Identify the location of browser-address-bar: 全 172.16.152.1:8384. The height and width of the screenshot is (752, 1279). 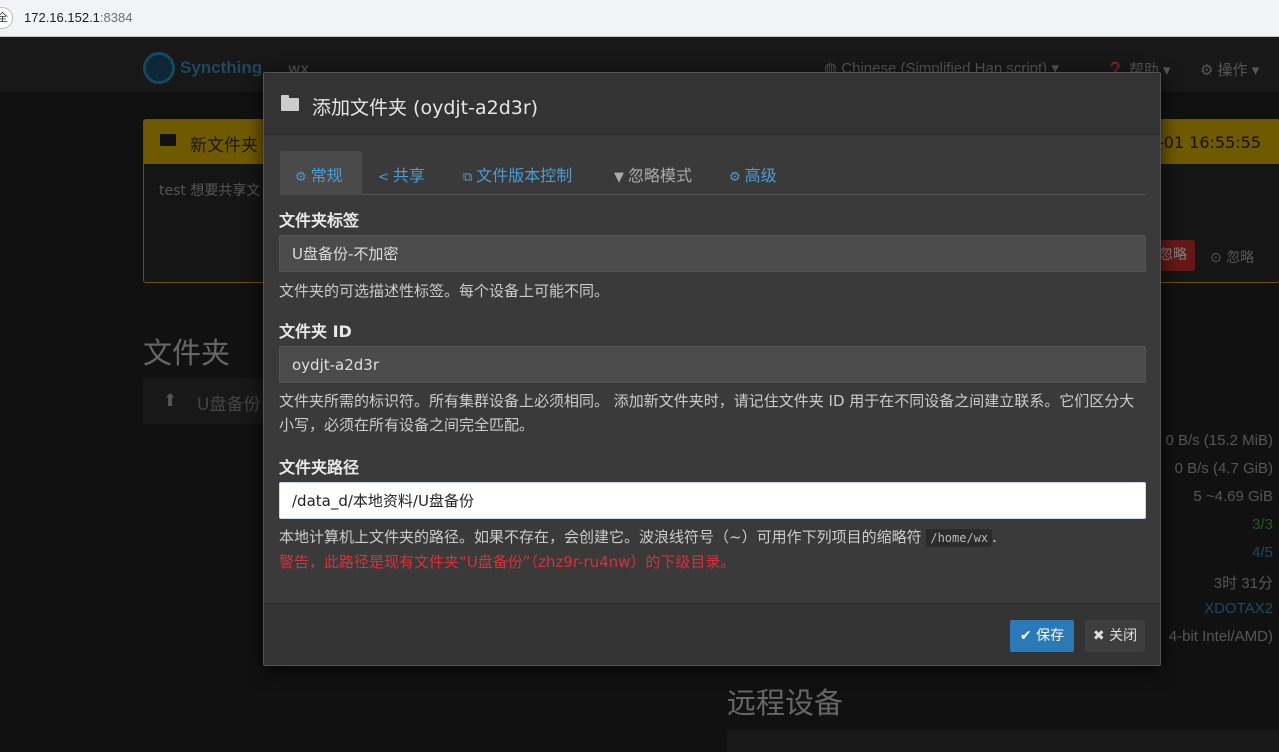
(639, 18).